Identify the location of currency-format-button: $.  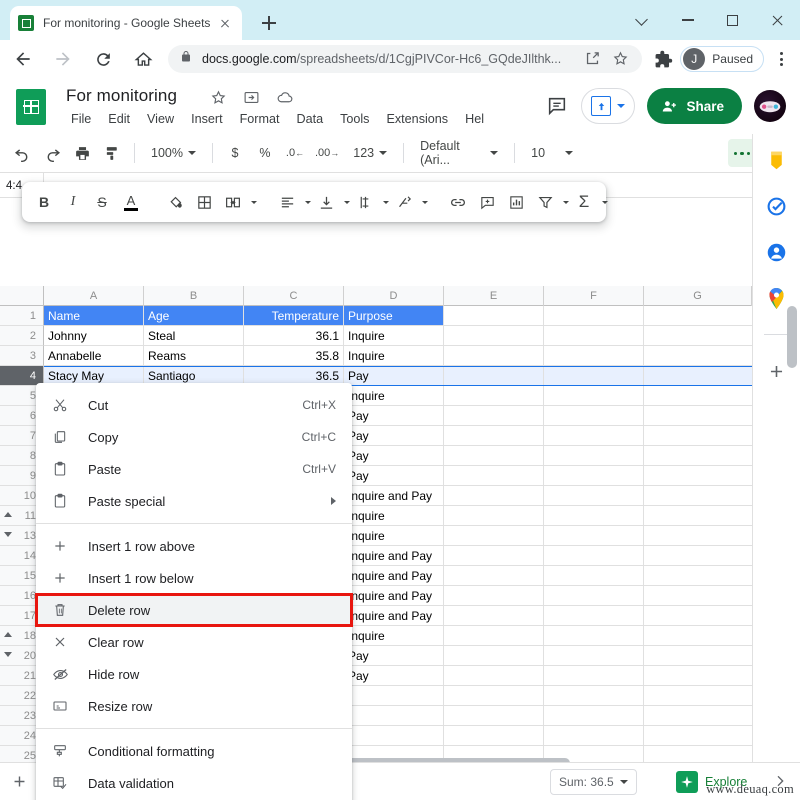
(235, 153).